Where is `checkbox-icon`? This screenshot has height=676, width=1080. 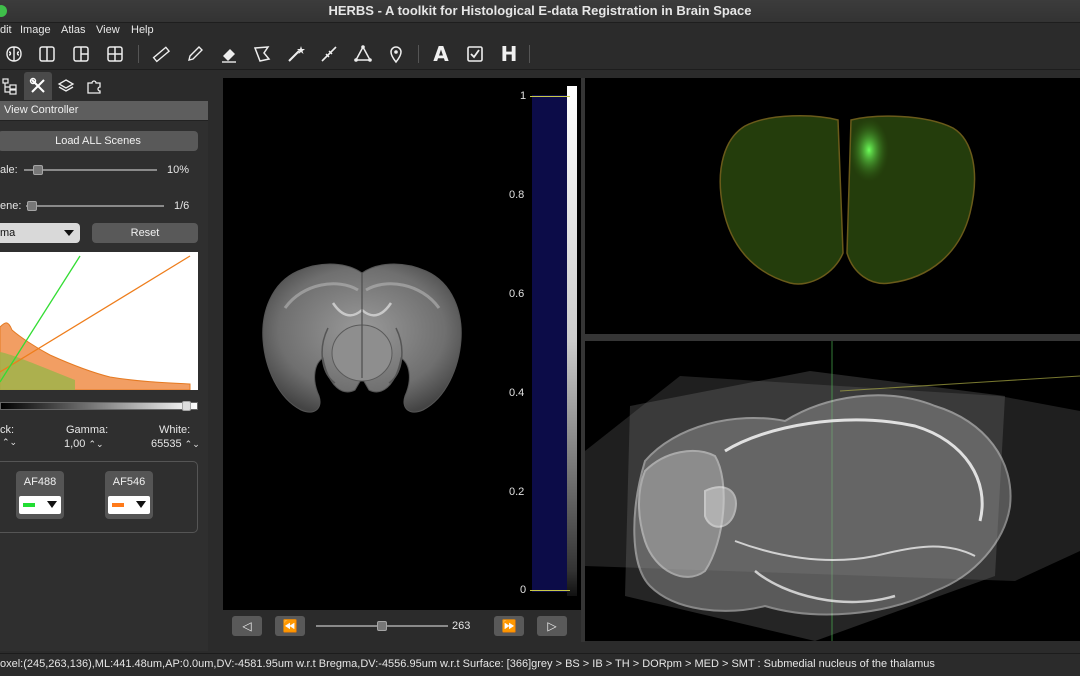 checkbox-icon is located at coordinates (475, 54).